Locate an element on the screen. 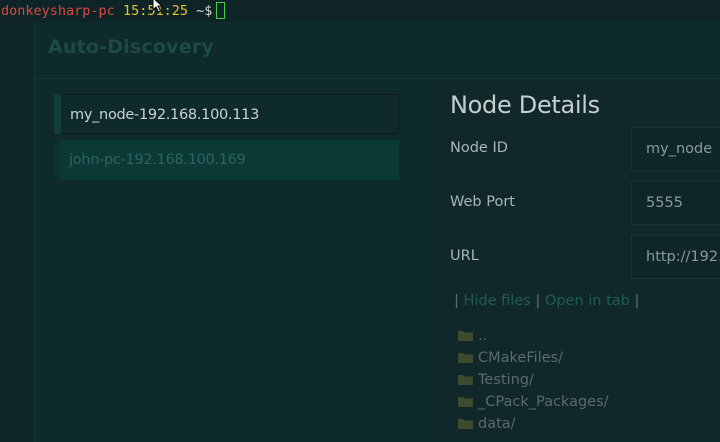  file-name: _CPack_Packages/ is located at coordinates (543, 402).